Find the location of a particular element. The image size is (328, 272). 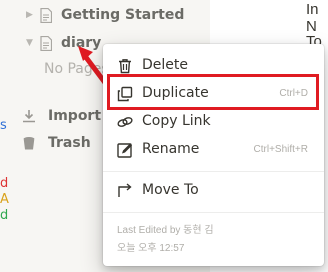

sidebar-item-import: Import is located at coordinates (61, 116).